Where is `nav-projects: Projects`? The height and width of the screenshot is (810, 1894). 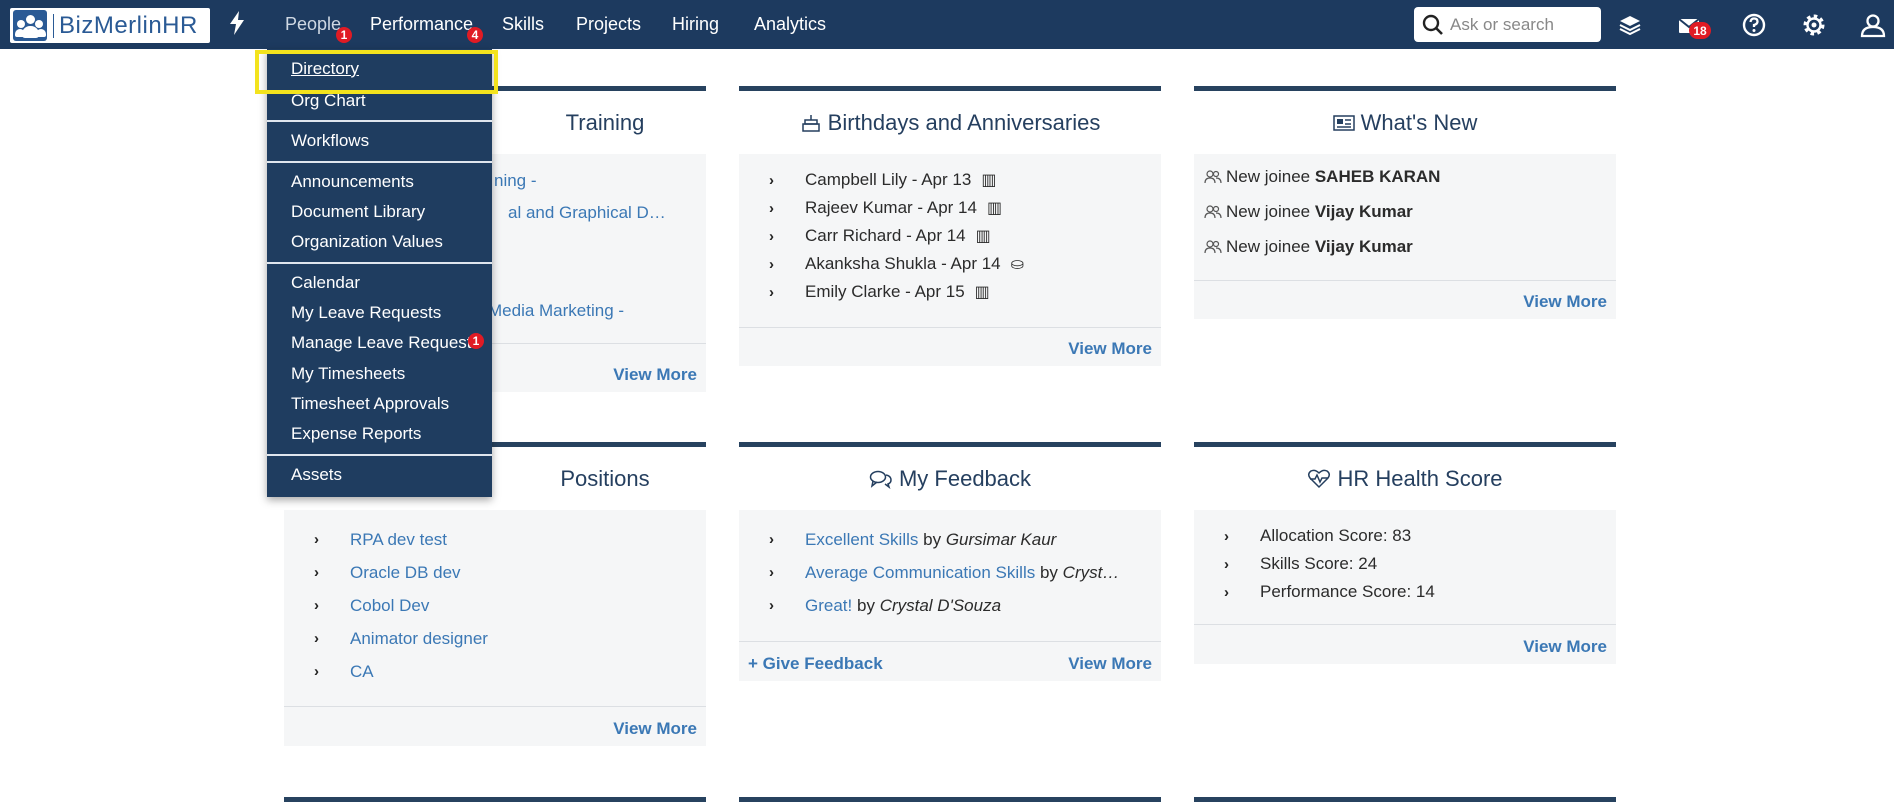 nav-projects: Projects is located at coordinates (608, 24).